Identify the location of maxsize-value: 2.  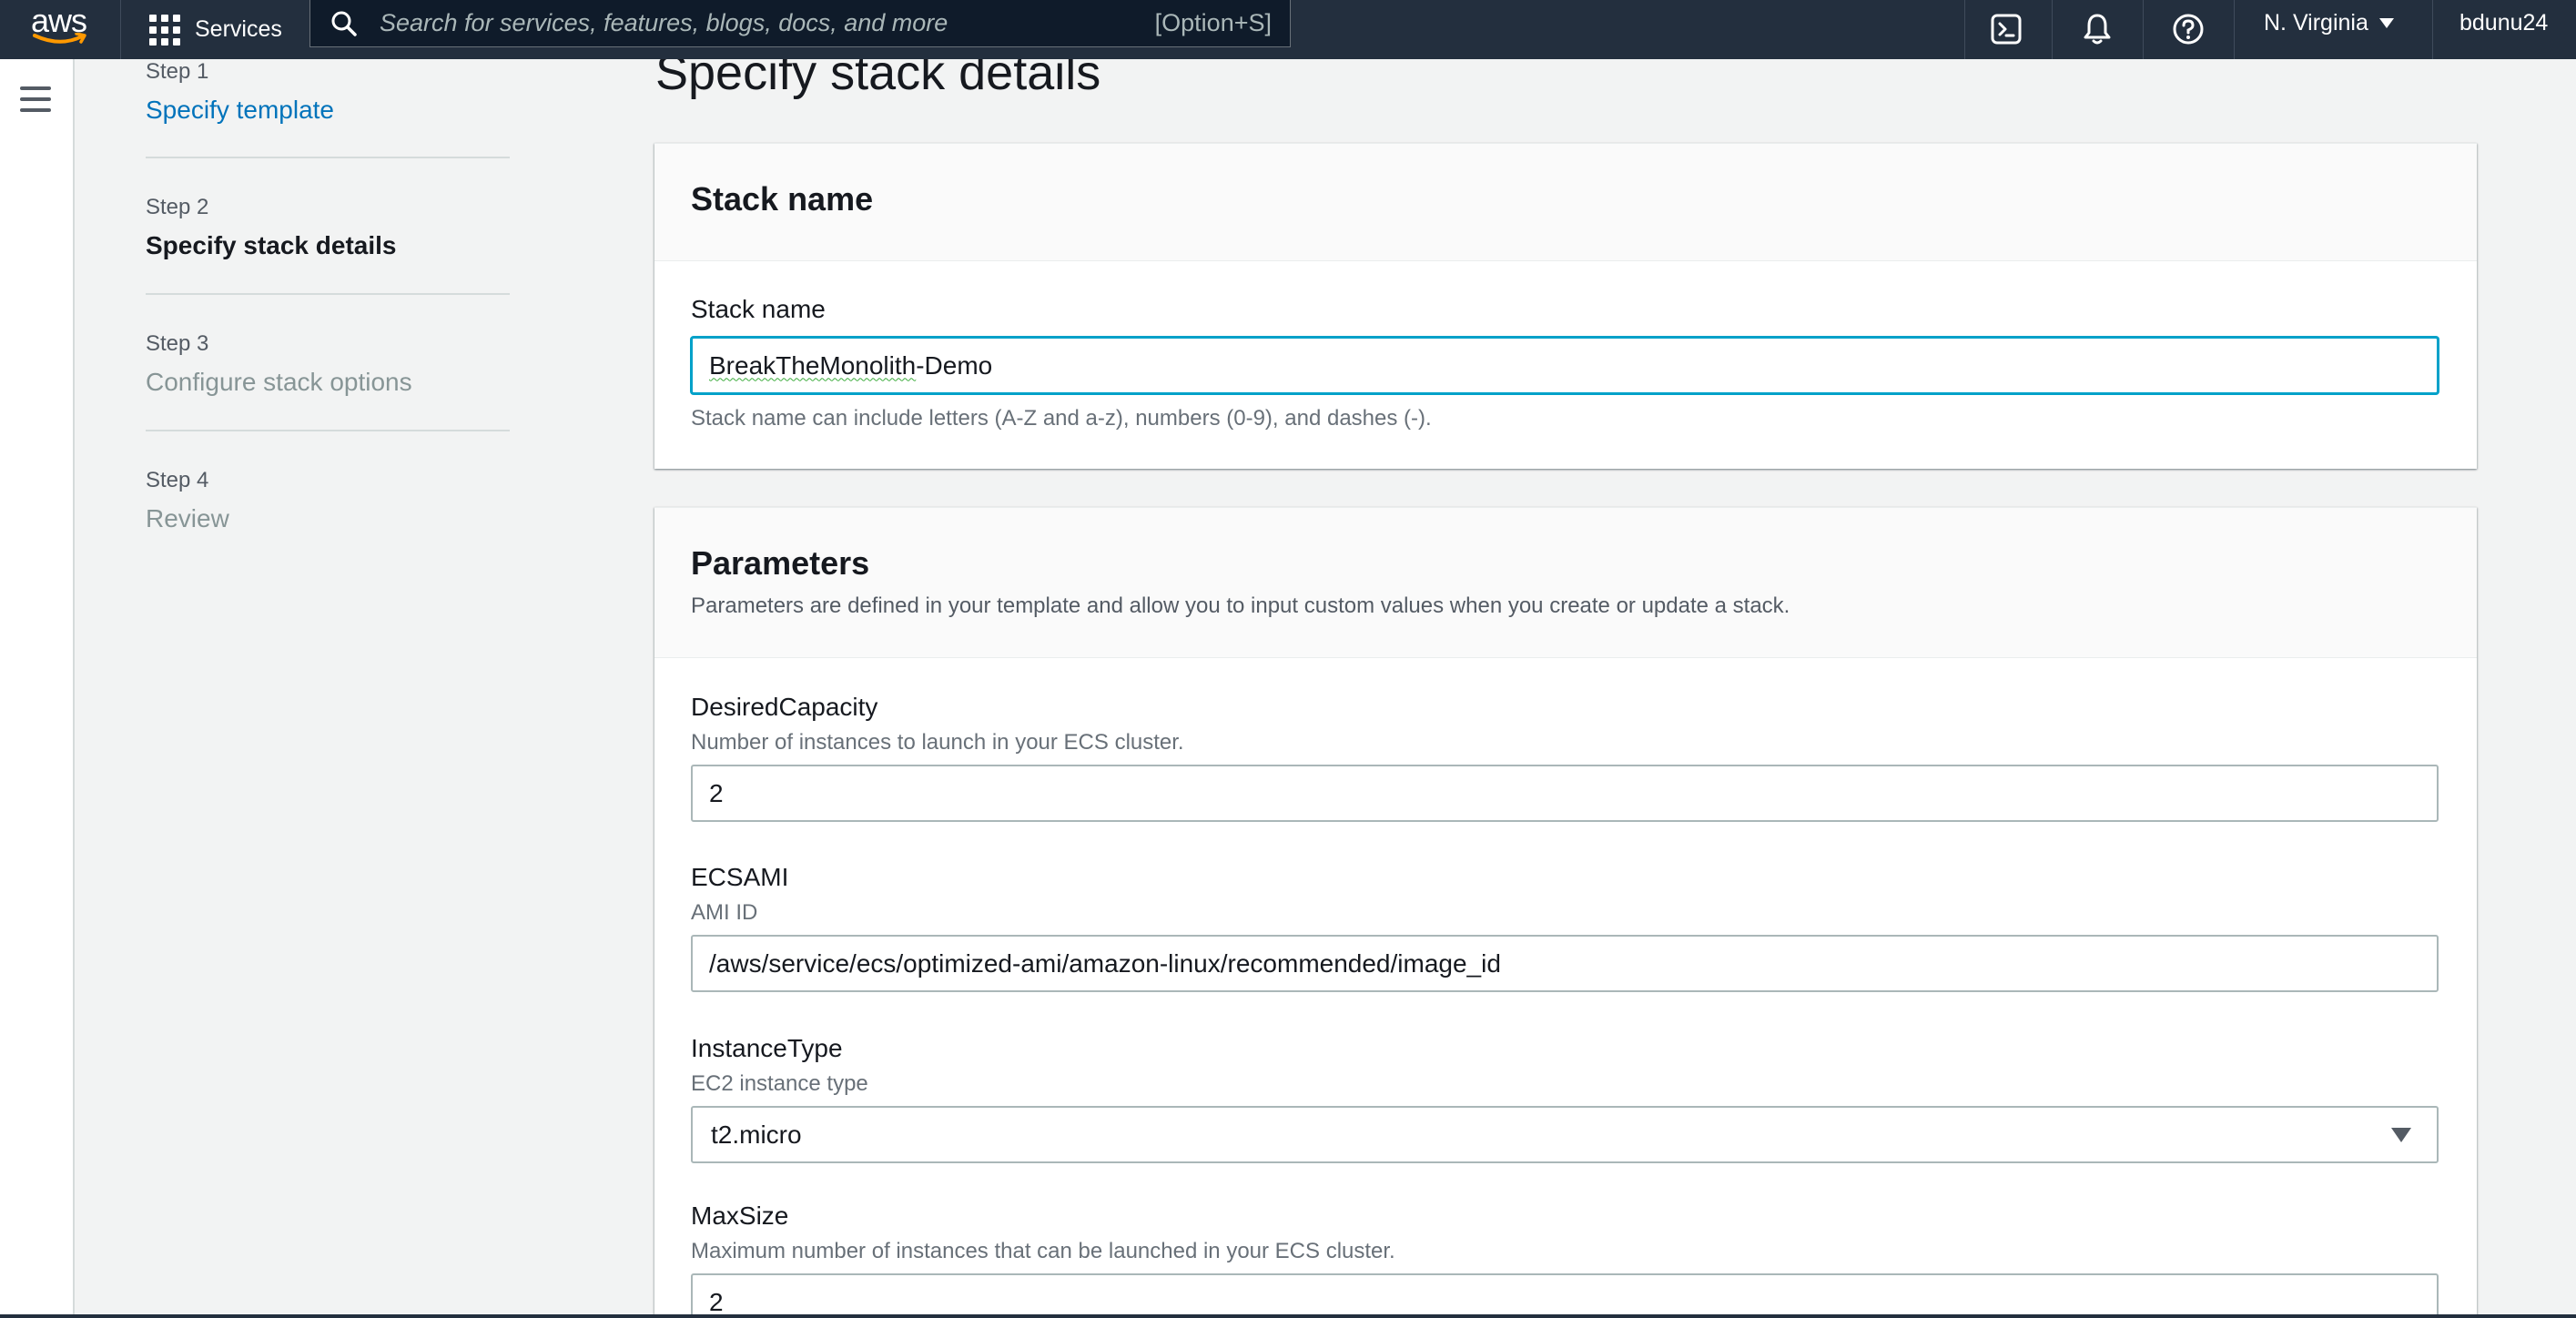
(716, 1301).